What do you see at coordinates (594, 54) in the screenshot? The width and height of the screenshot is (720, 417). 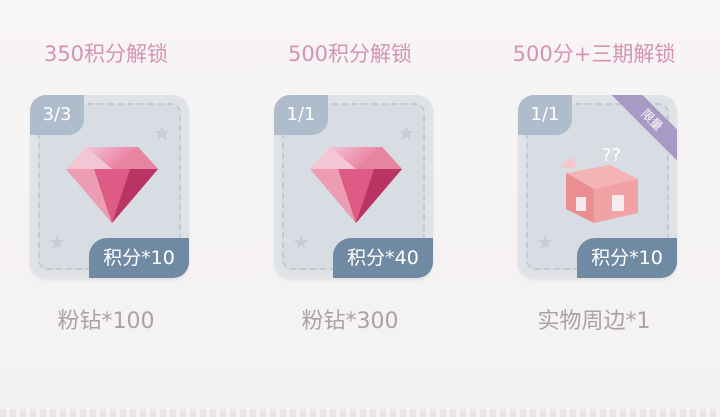 I see `unlock-requirement: 500分+三期解锁` at bounding box center [594, 54].